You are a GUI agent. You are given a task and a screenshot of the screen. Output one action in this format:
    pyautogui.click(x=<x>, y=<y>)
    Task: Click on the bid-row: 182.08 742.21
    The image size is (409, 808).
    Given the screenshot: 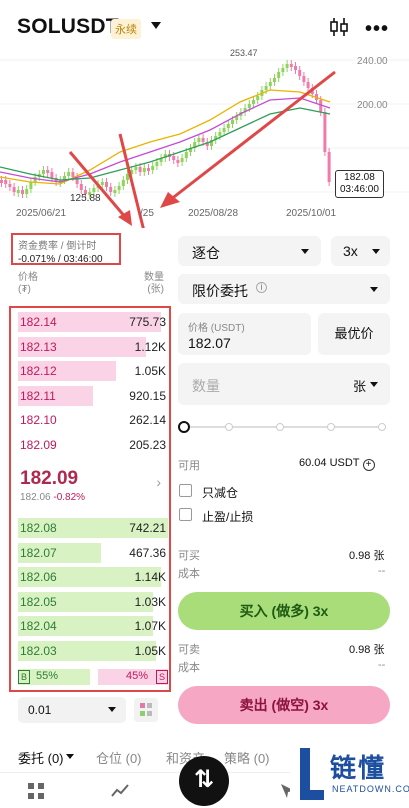 What is the action you would take?
    pyautogui.click(x=93, y=528)
    